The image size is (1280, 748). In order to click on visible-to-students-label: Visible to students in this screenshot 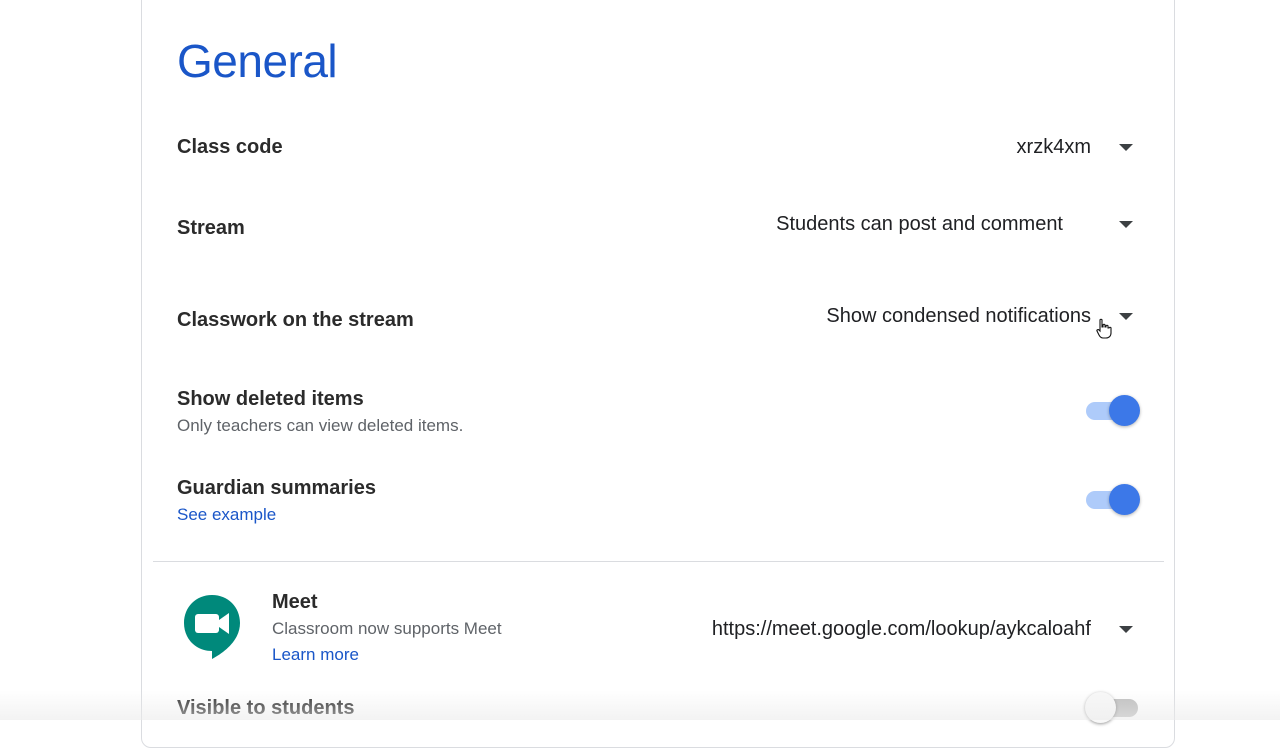, I will do `click(266, 708)`.